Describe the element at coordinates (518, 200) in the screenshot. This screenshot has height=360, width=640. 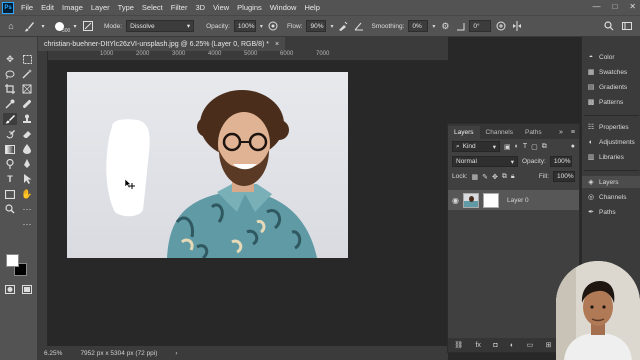
I see `layer-name: Layer 0` at that location.